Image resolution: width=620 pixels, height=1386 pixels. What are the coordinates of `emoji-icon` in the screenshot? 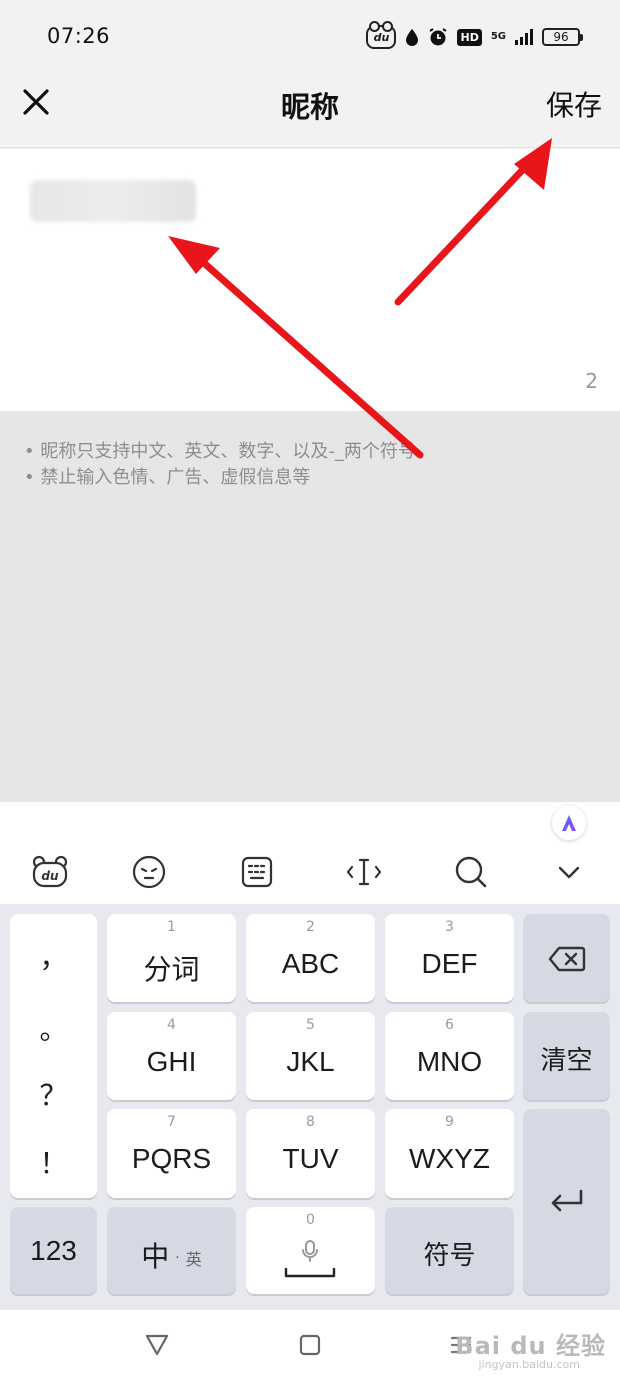 It's located at (149, 872).